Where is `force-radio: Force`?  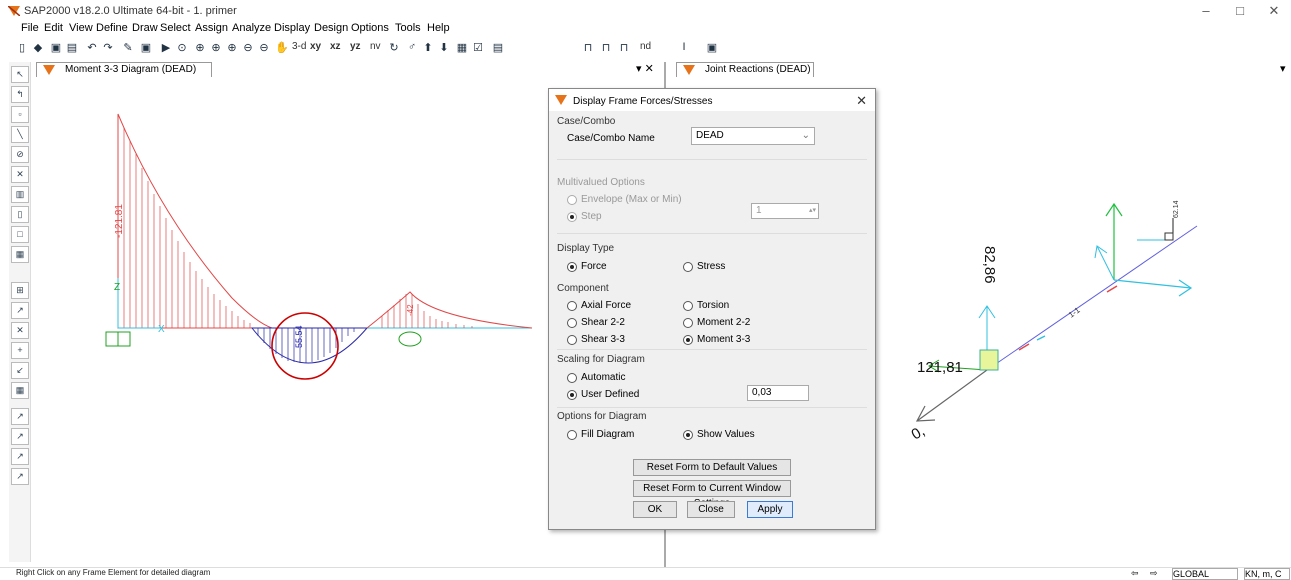 force-radio: Force is located at coordinates (587, 266).